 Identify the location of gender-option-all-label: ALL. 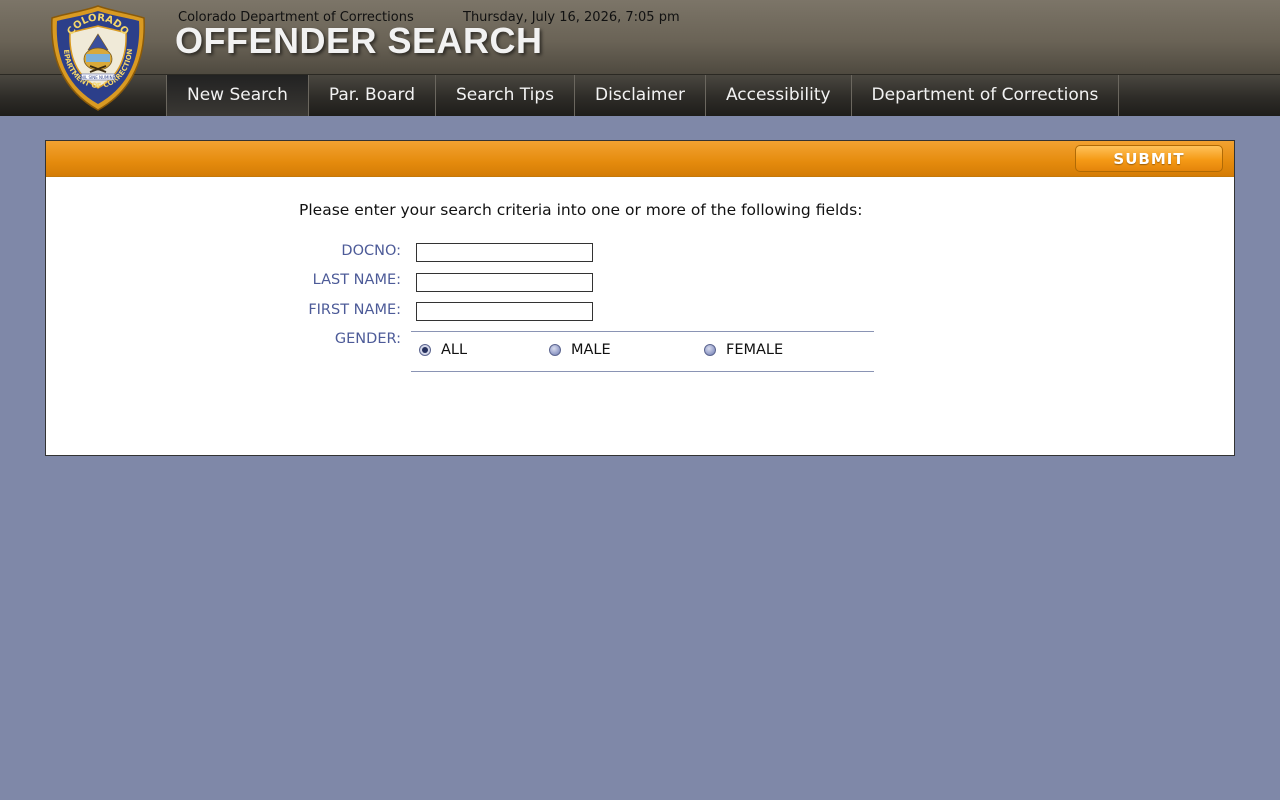
(454, 350).